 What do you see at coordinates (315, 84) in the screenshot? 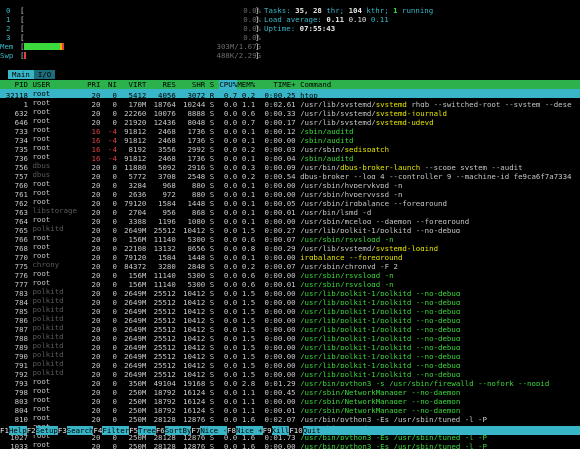
I see `col-command: Command` at bounding box center [315, 84].